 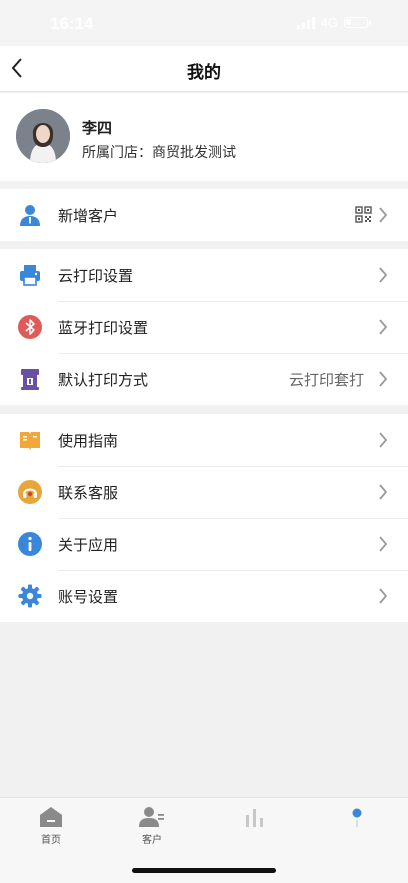 I want to click on headset-icon, so click(x=30, y=492).